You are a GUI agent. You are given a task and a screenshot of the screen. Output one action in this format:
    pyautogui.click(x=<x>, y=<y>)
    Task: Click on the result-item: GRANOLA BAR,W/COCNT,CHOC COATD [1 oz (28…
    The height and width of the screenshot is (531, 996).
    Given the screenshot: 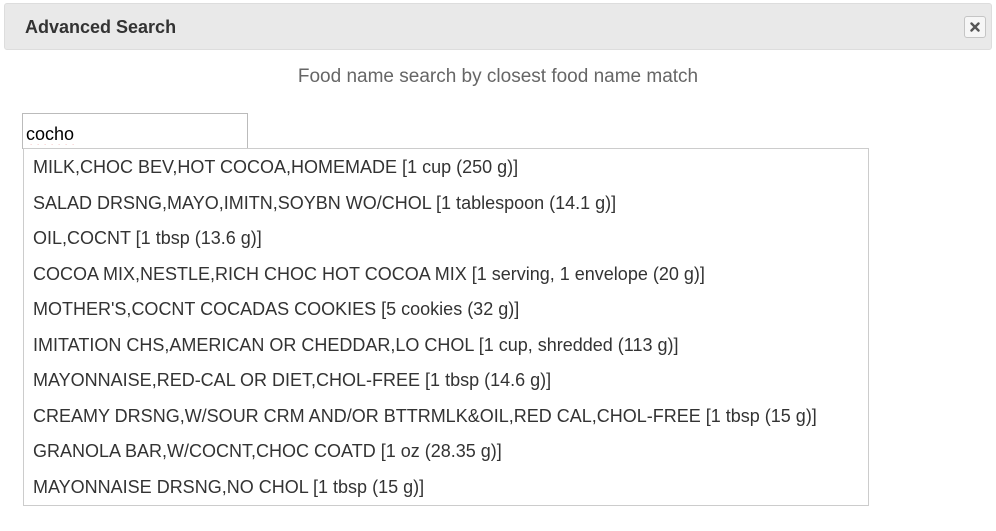 What is the action you would take?
    pyautogui.click(x=446, y=452)
    